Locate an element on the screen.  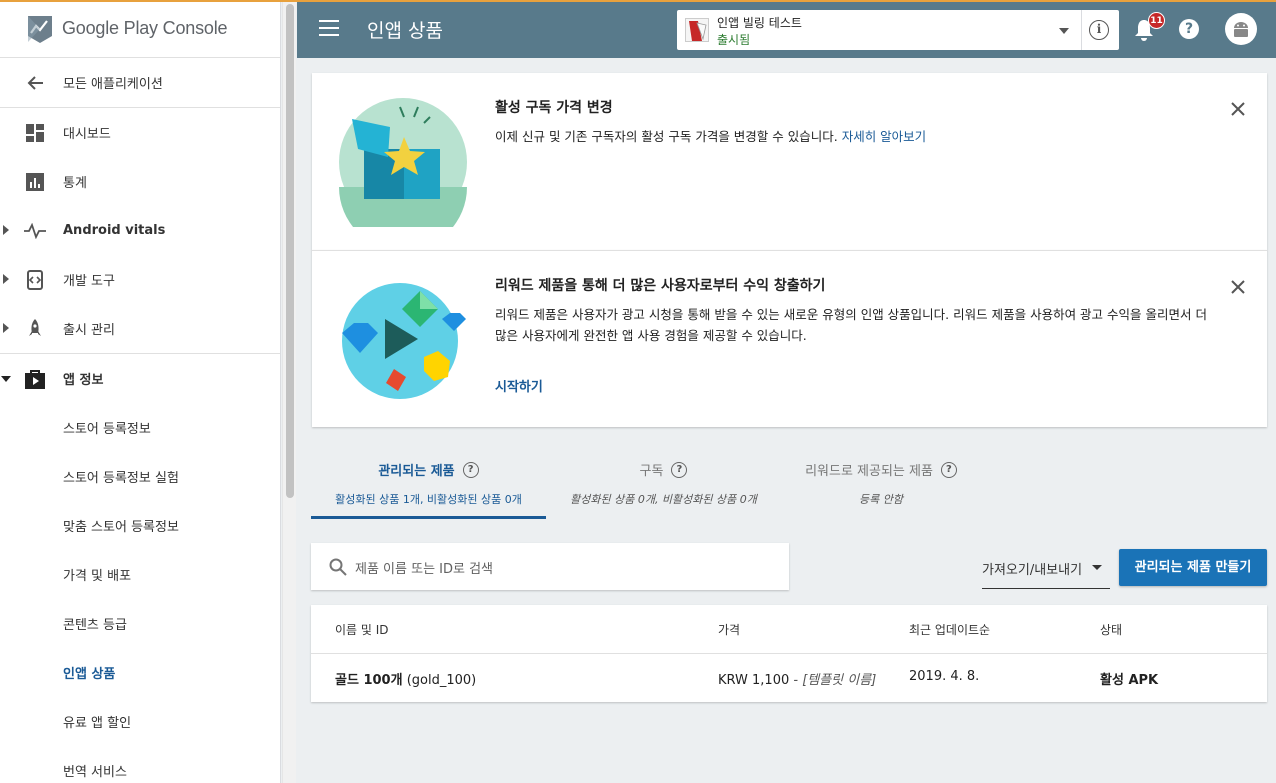
card-title: 활성 구독 가격 변경 is located at coordinates (554, 108).